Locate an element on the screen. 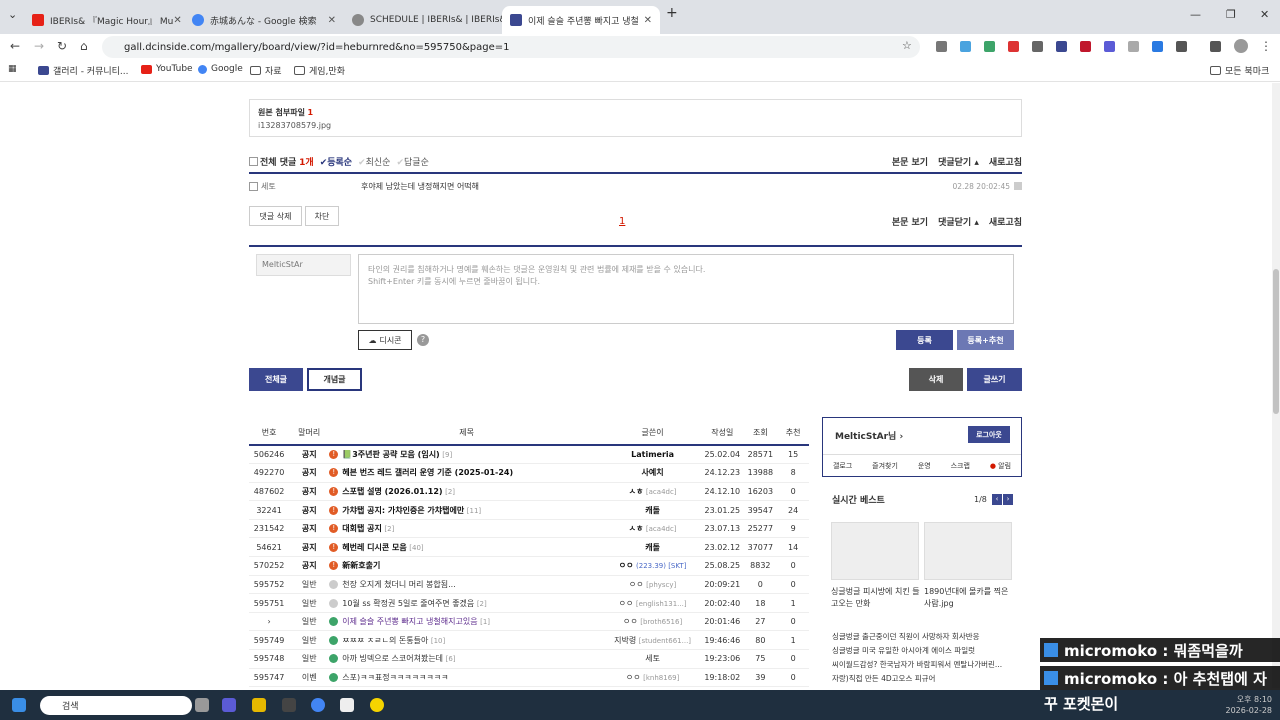 This screenshot has height=720, width=1280. menu-manage: 운영 is located at coordinates (924, 466).